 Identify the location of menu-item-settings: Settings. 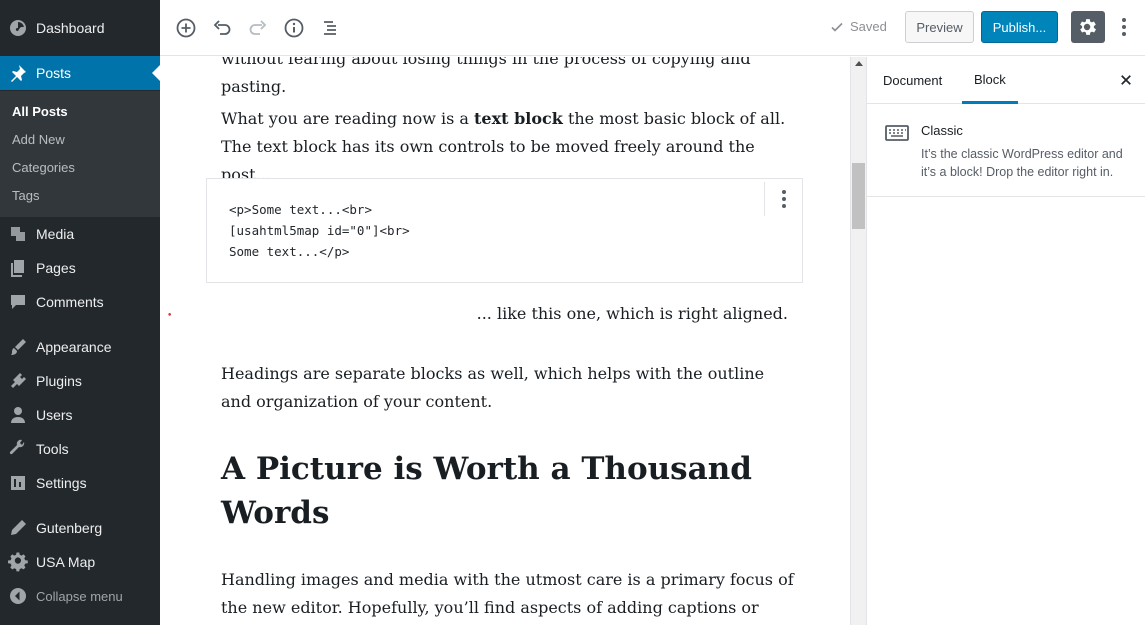
(80, 483).